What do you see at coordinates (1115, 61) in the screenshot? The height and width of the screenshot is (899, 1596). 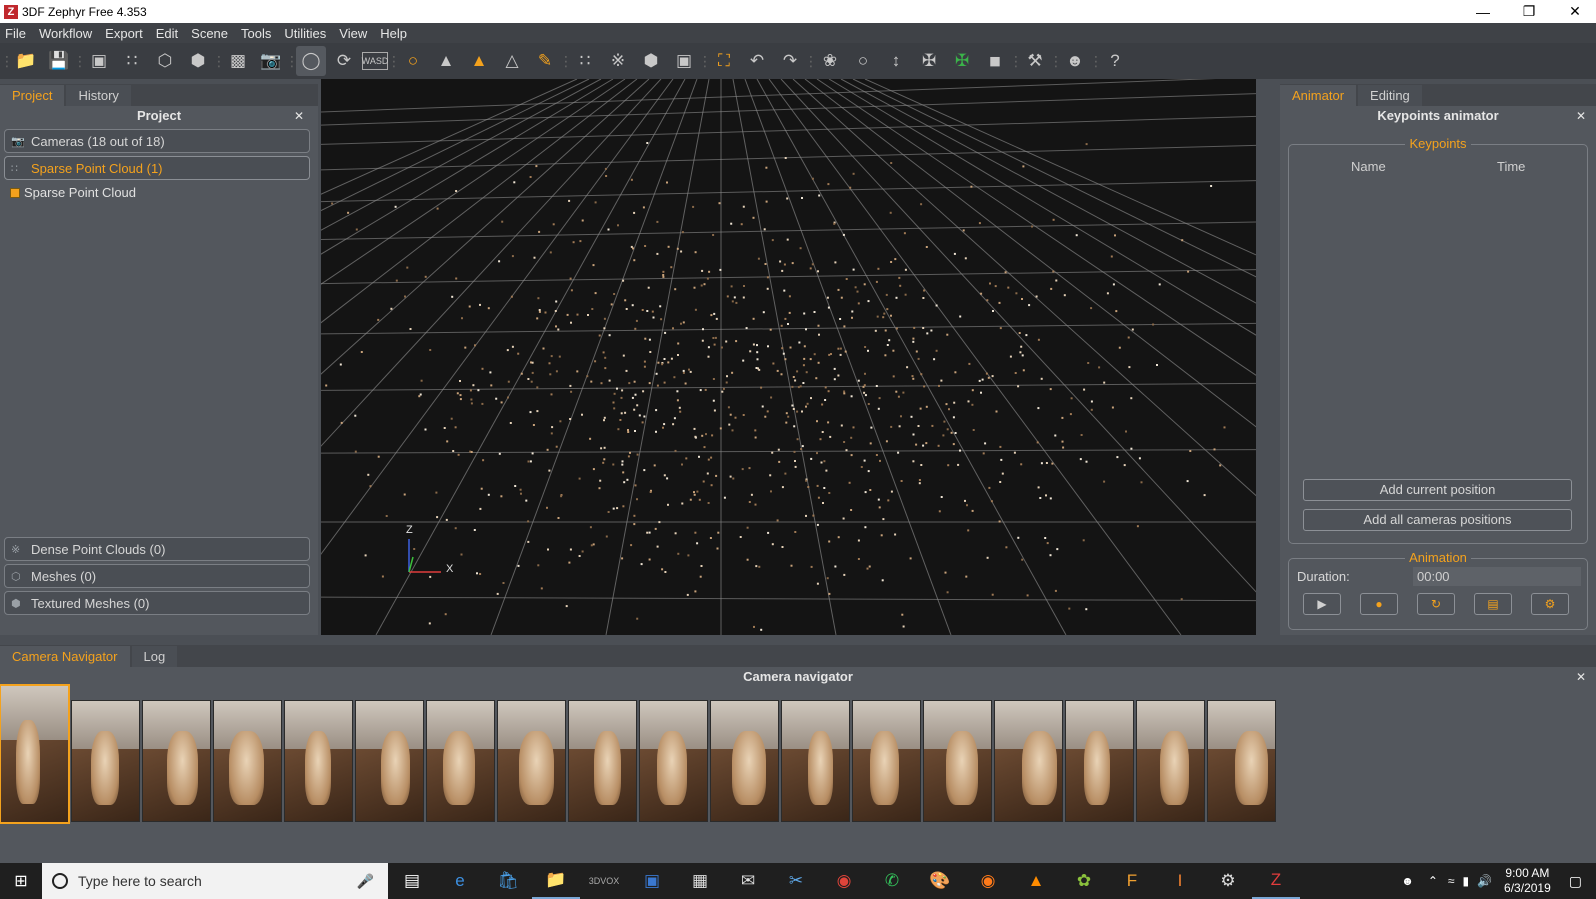 I see `help-icon: ?` at bounding box center [1115, 61].